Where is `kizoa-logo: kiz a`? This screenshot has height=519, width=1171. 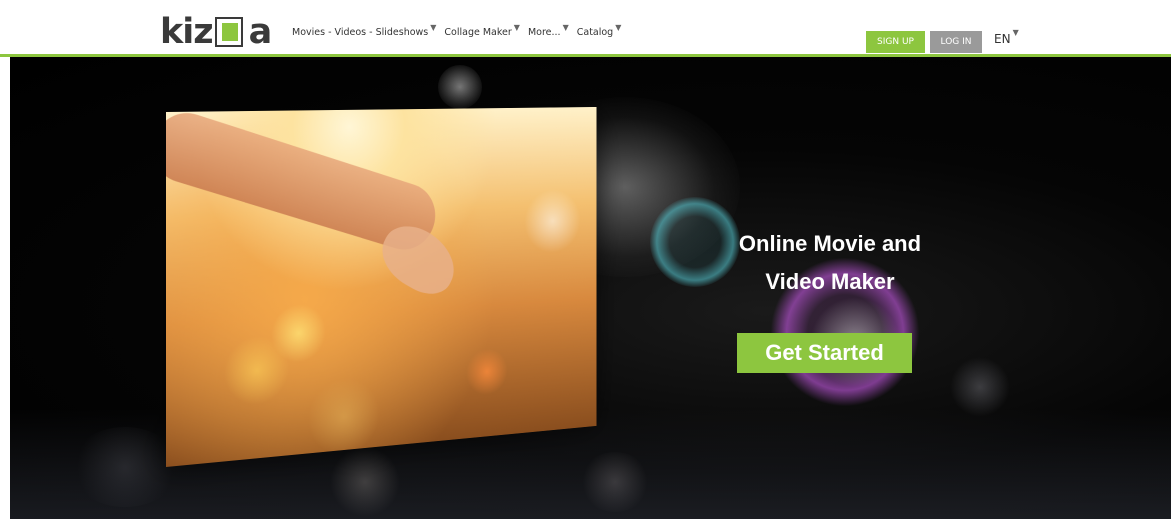 kizoa-logo: kiz a is located at coordinates (216, 32).